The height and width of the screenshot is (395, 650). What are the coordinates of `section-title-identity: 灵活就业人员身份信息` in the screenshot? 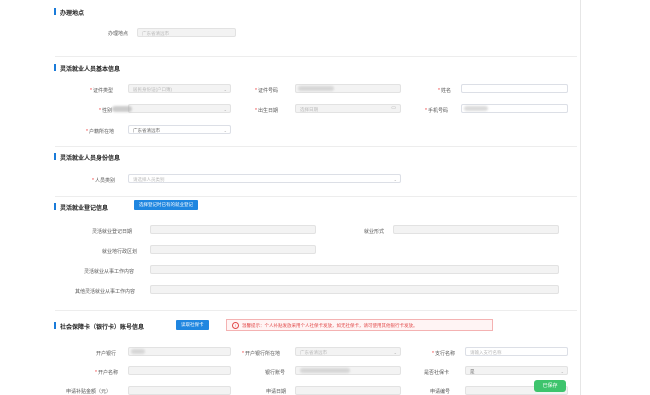 It's located at (87, 157).